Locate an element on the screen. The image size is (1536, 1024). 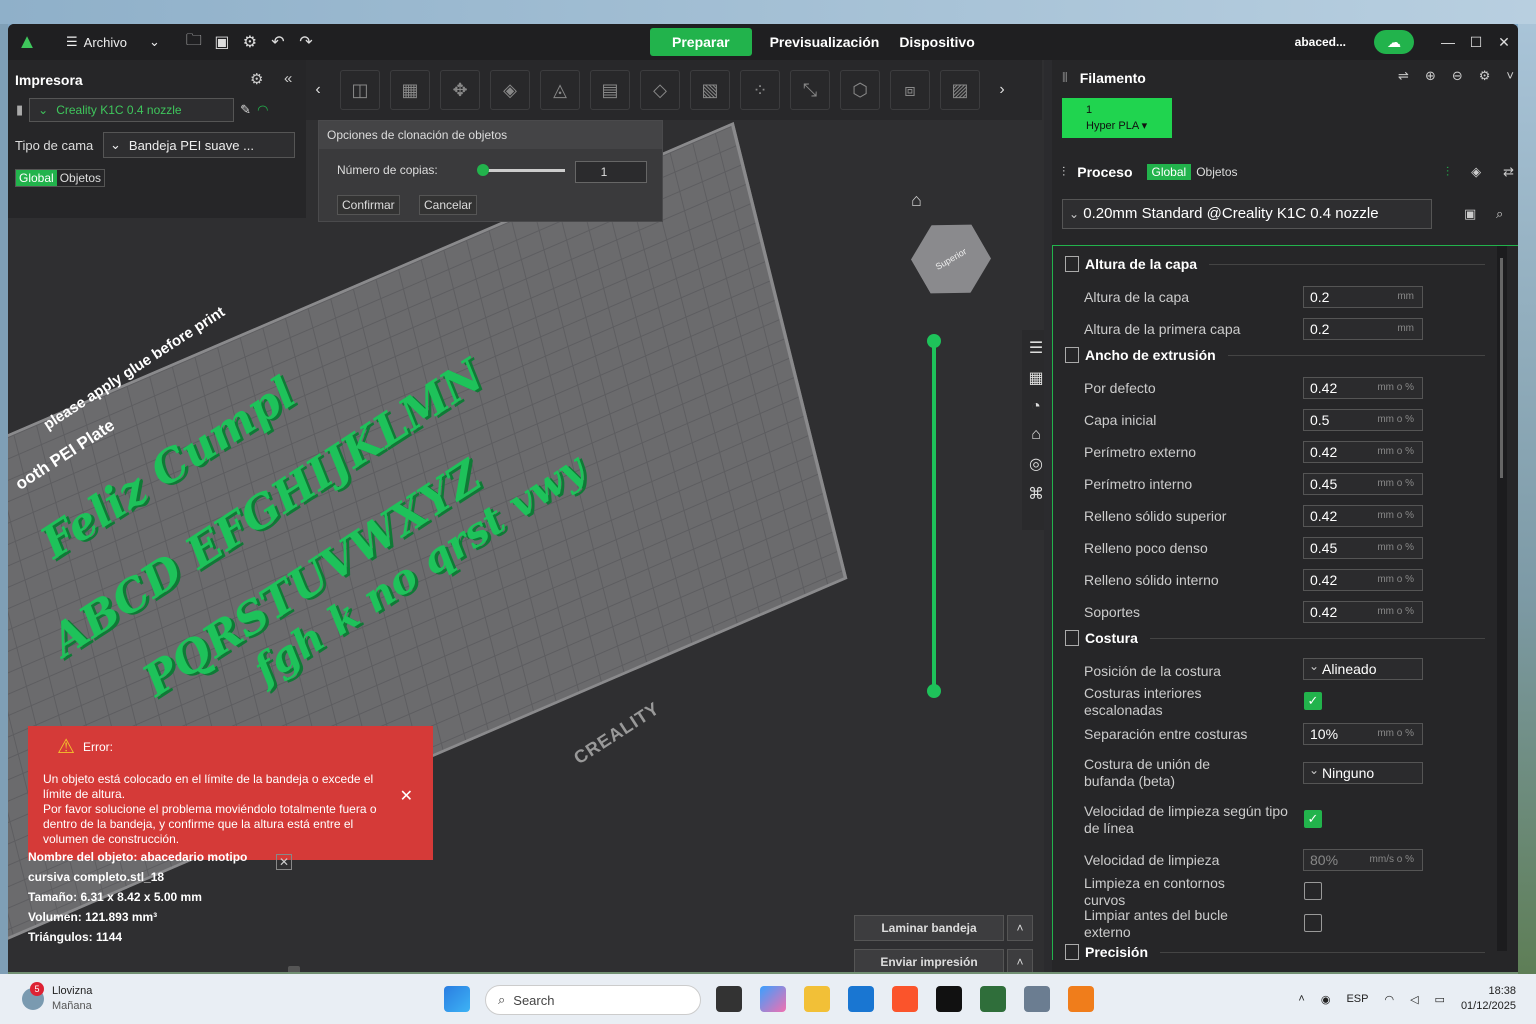
seam-gap-input: 10% mm o % is located at coordinates (1363, 734).